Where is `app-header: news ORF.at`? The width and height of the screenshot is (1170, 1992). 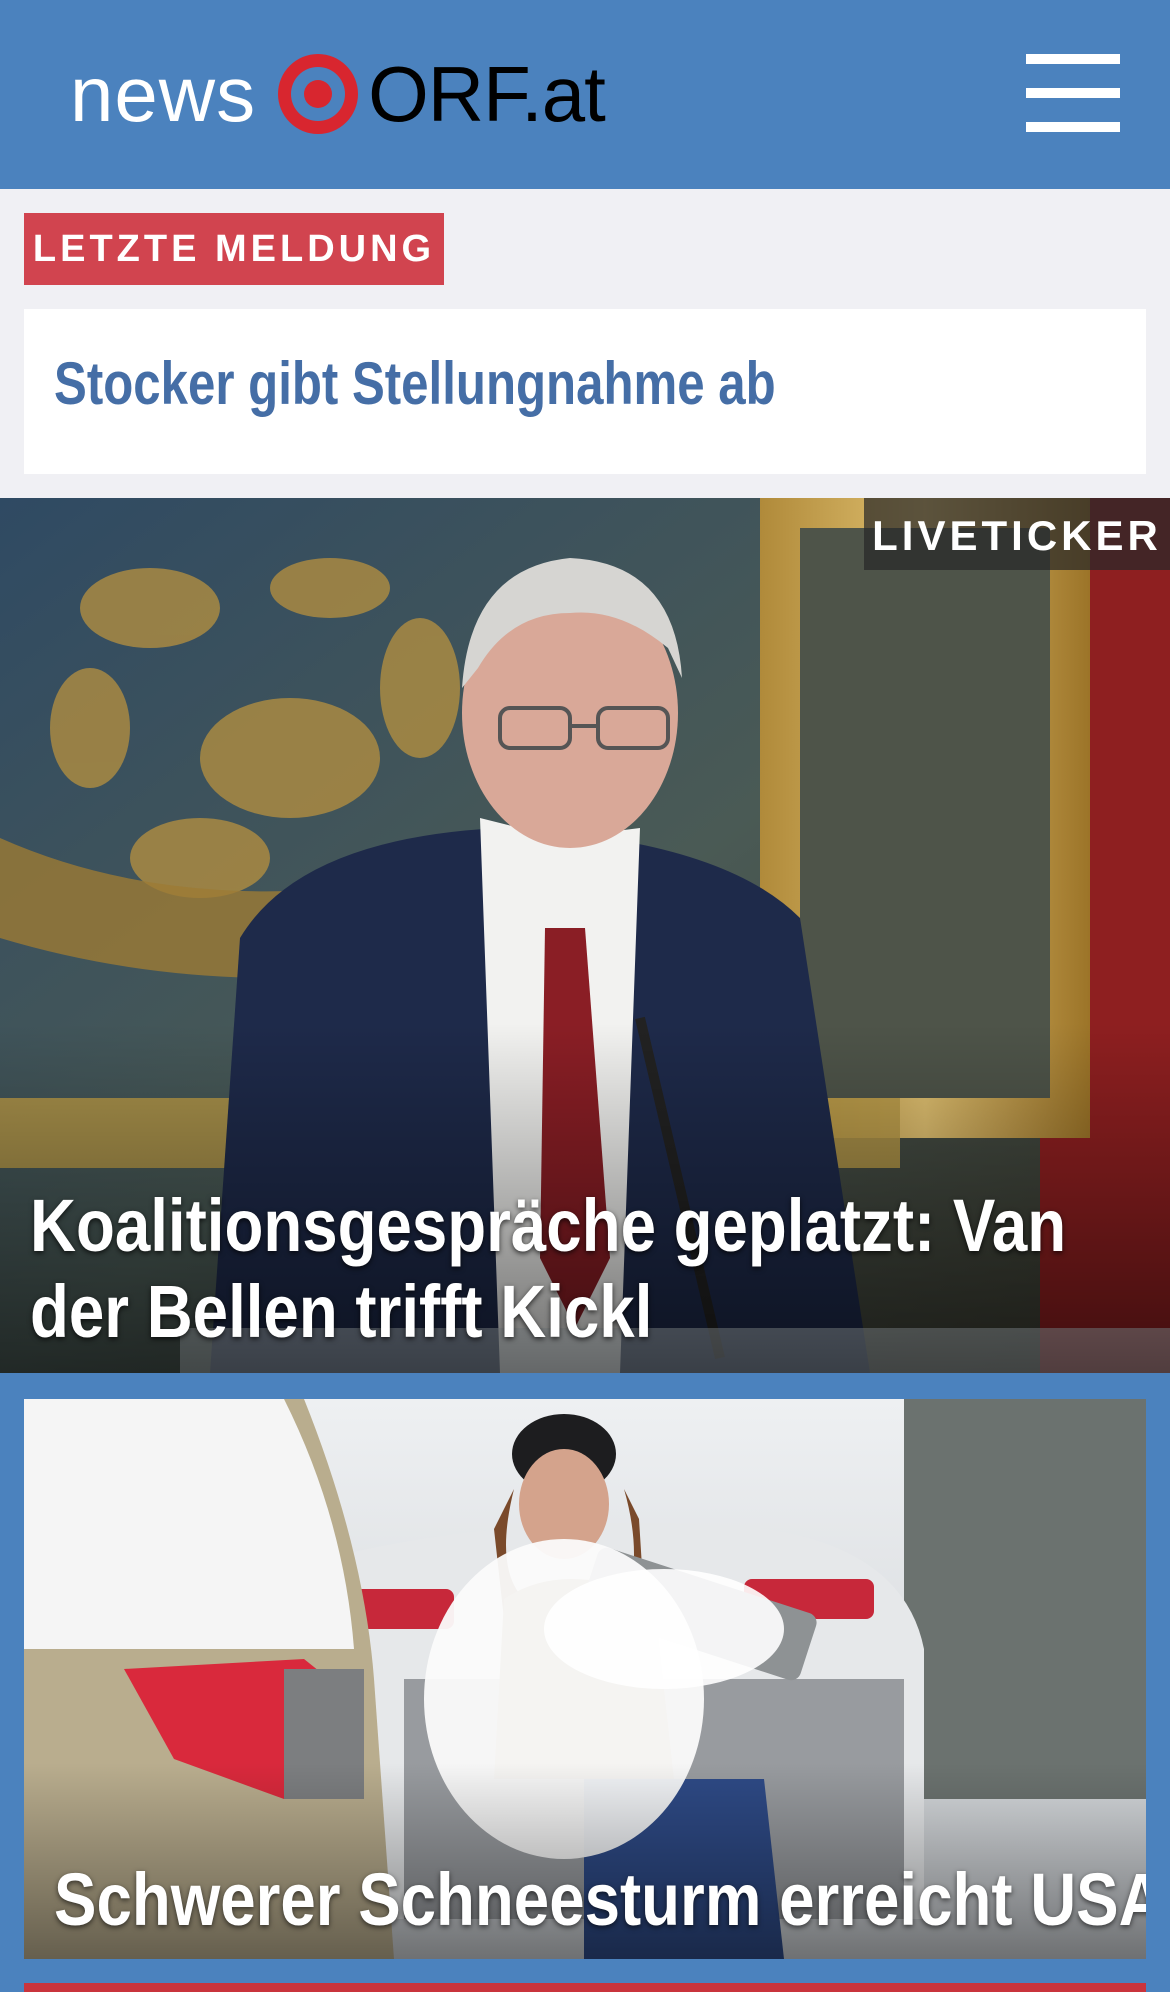 app-header: news ORF.at is located at coordinates (585, 94).